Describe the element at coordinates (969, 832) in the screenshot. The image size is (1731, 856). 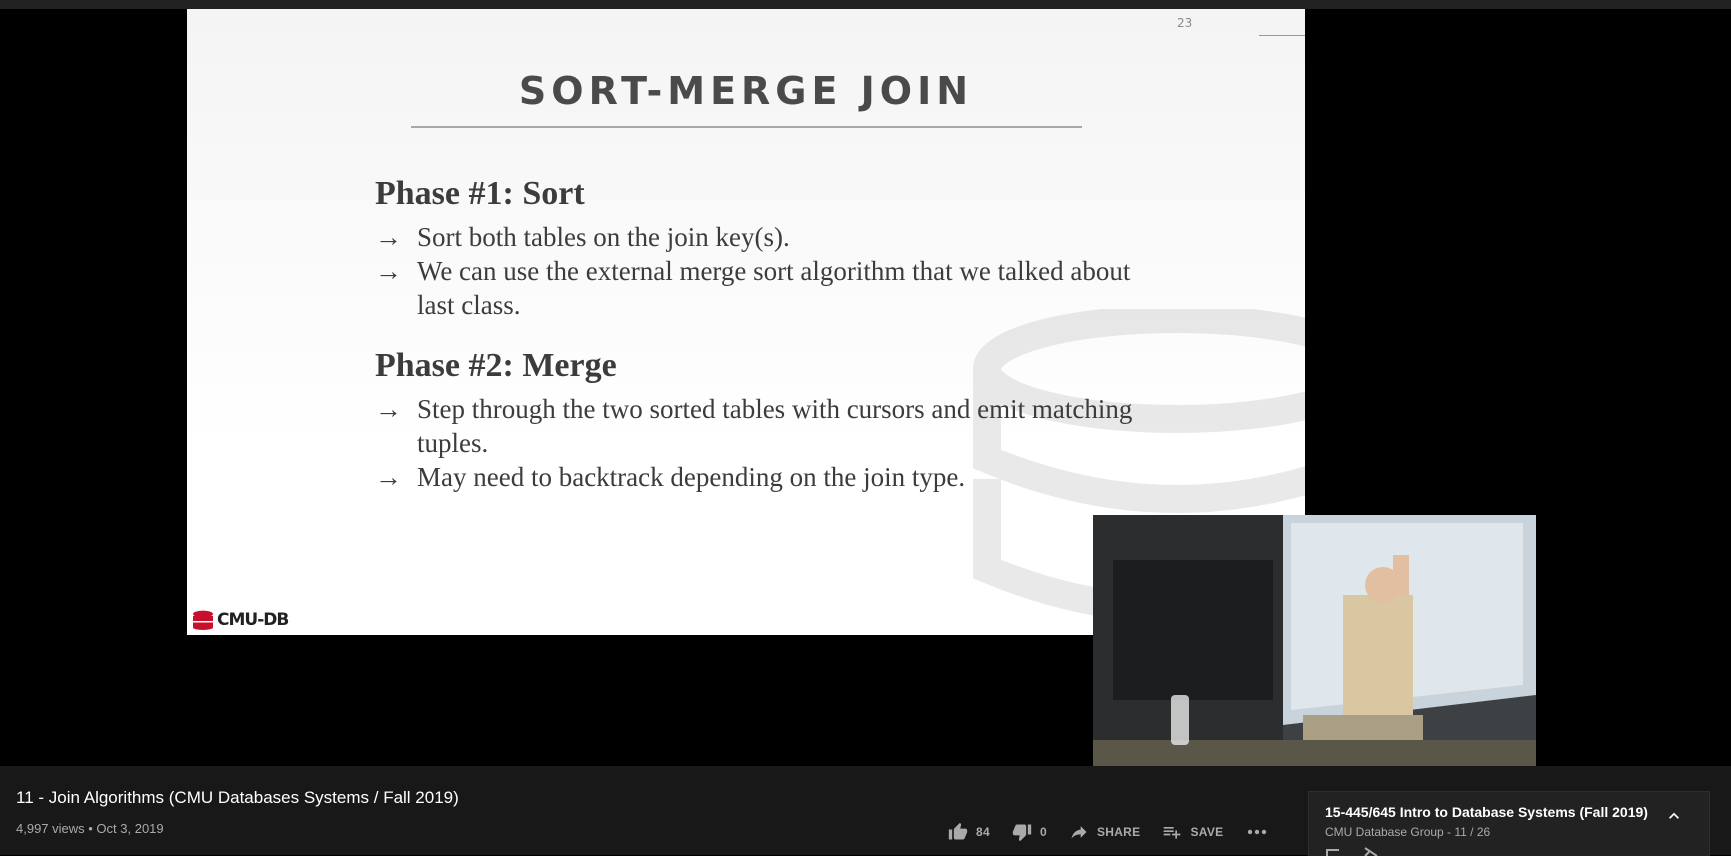
I see `like-button: 84` at that location.